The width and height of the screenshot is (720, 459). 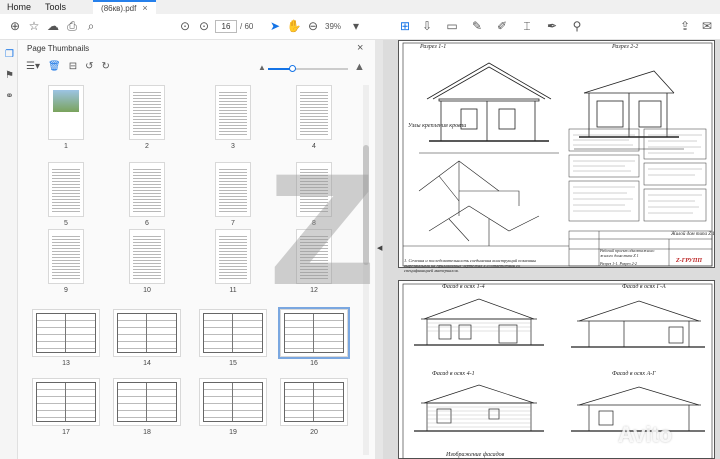 I want to click on hand-tool-icon: ✋, so click(x=294, y=26).